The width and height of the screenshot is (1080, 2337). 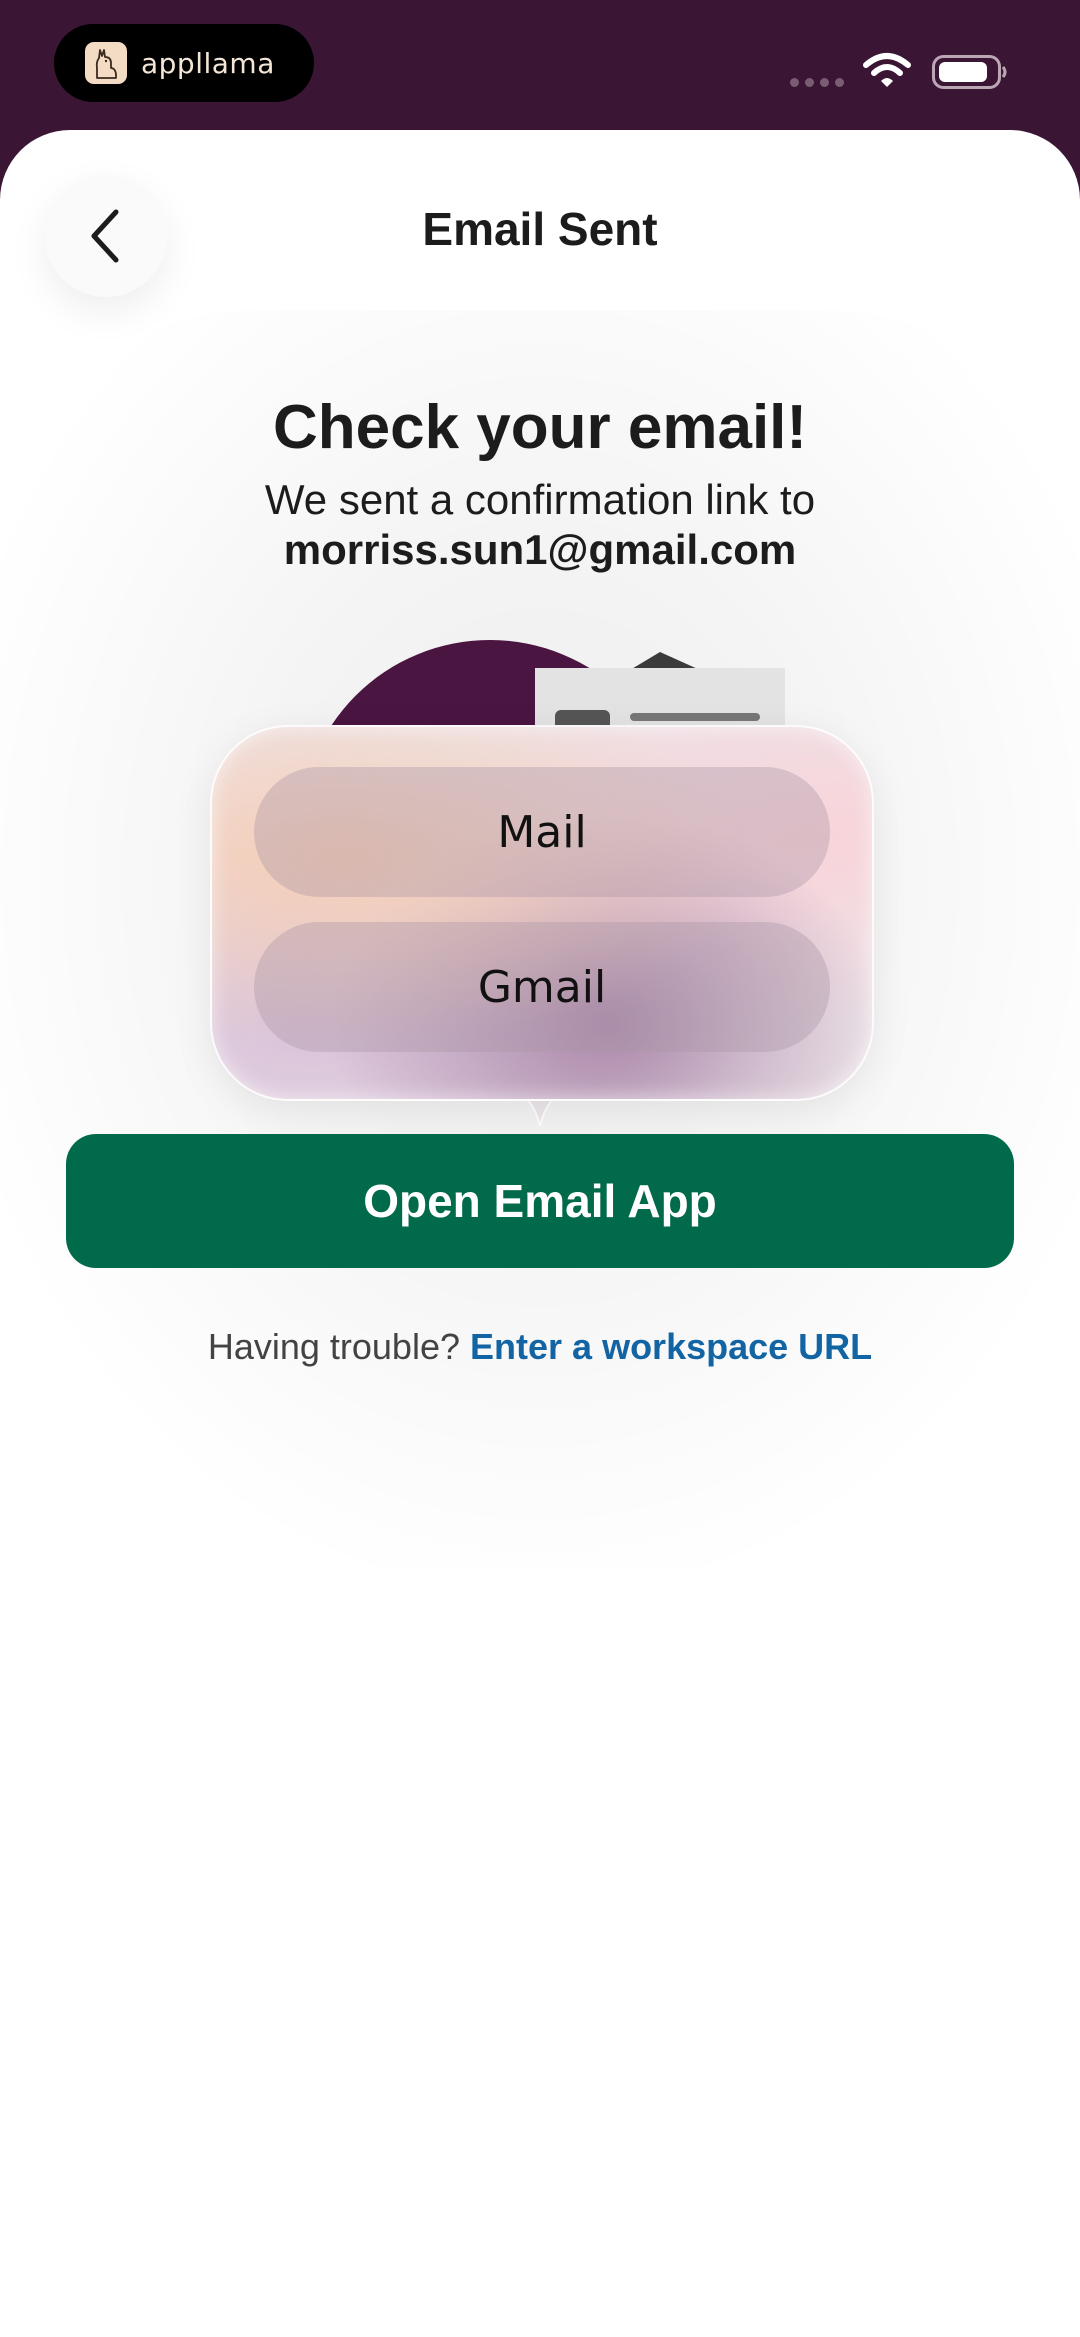 What do you see at coordinates (106, 63) in the screenshot?
I see `llama-logo-icon` at bounding box center [106, 63].